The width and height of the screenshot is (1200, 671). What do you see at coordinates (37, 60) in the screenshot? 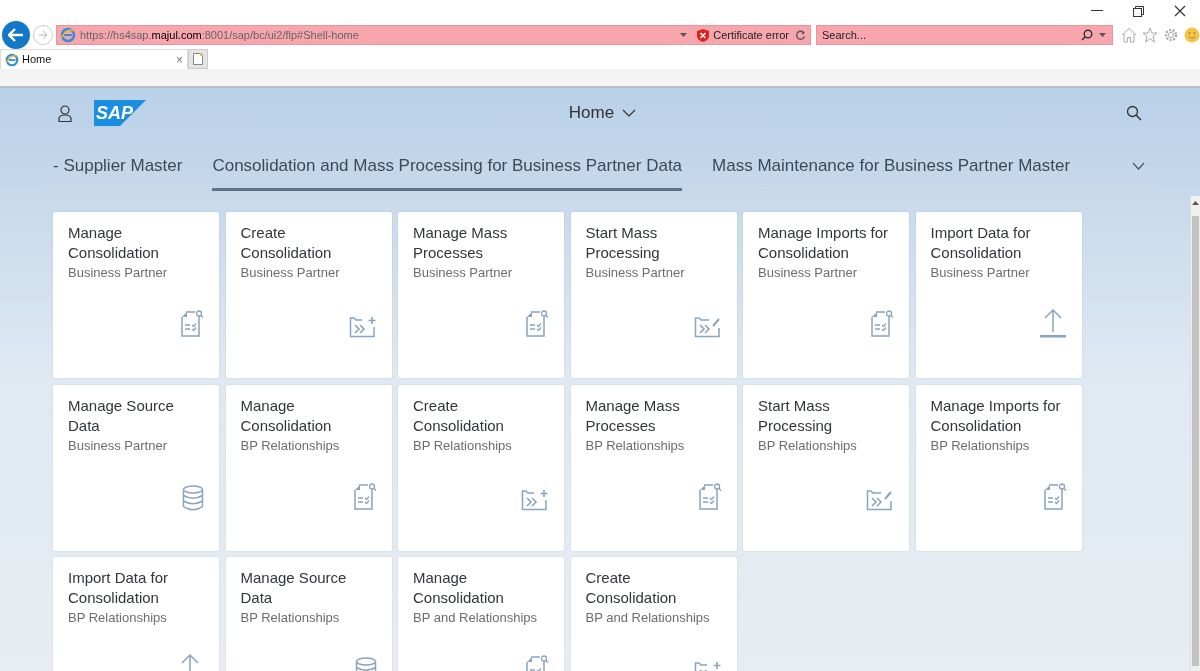
I see `tab-label: Home` at bounding box center [37, 60].